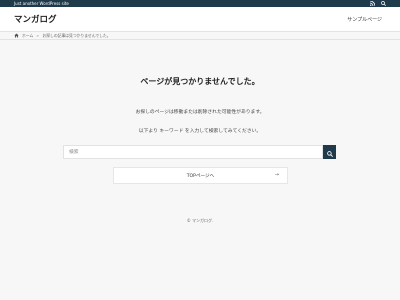 The width and height of the screenshot is (400, 300). I want to click on search-input, so click(193, 152).